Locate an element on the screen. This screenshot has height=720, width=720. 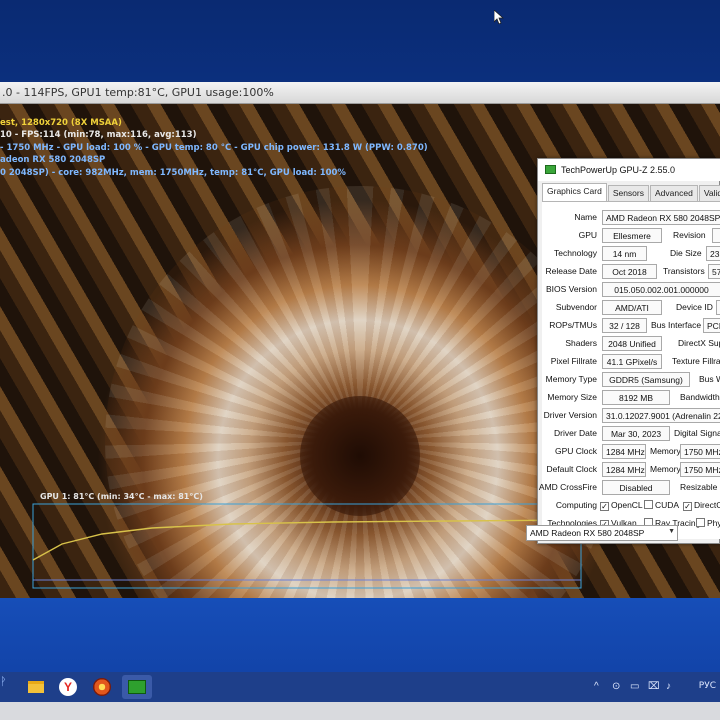
memory-type-value: GDDR5 (Samsung) is located at coordinates (646, 379).